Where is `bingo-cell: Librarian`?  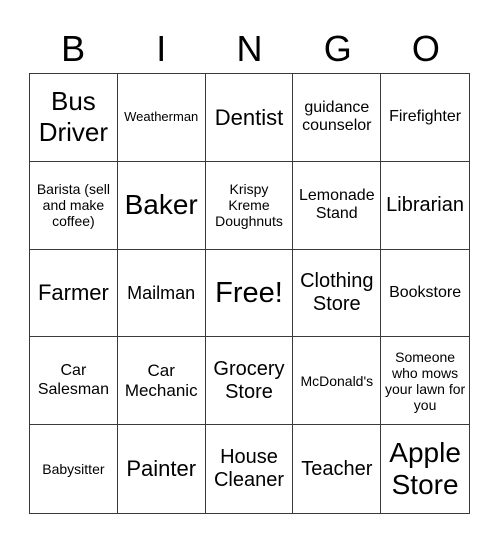 bingo-cell: Librarian is located at coordinates (425, 206).